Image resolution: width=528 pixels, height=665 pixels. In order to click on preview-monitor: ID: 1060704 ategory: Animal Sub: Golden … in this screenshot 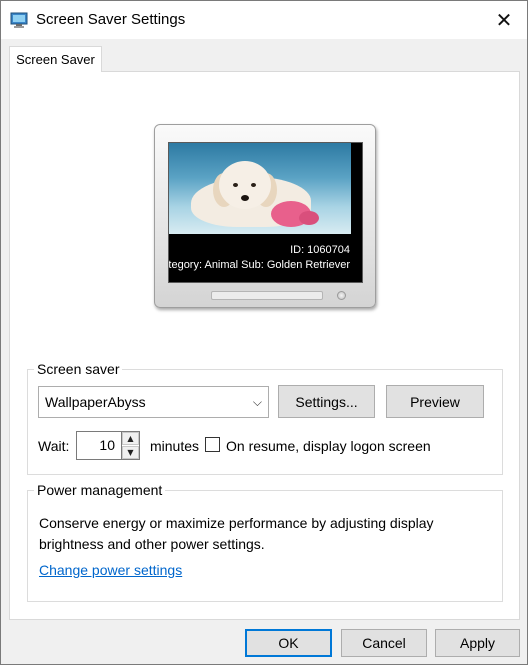, I will do `click(265, 216)`.